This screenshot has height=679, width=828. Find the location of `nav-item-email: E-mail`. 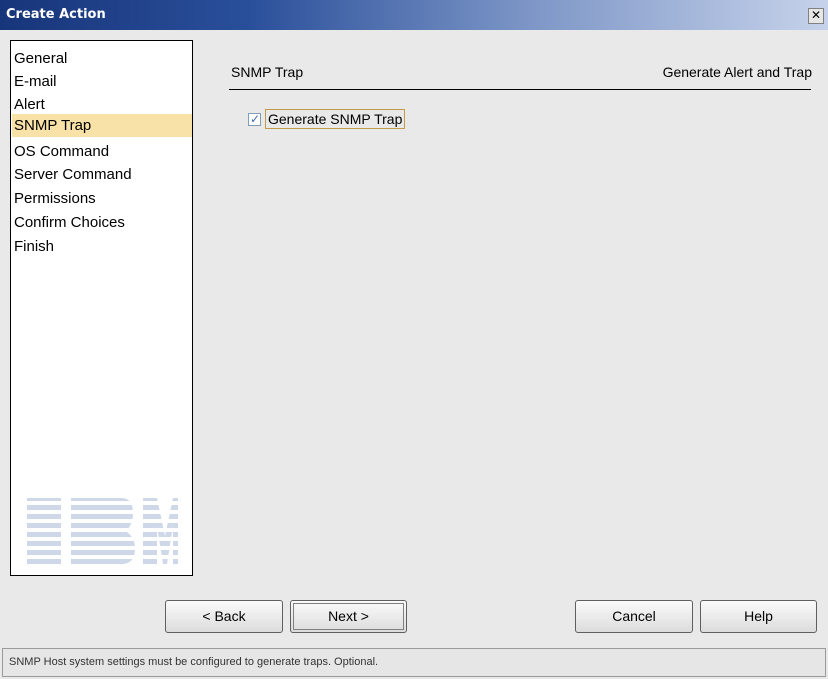

nav-item-email: E-mail is located at coordinates (102, 81).